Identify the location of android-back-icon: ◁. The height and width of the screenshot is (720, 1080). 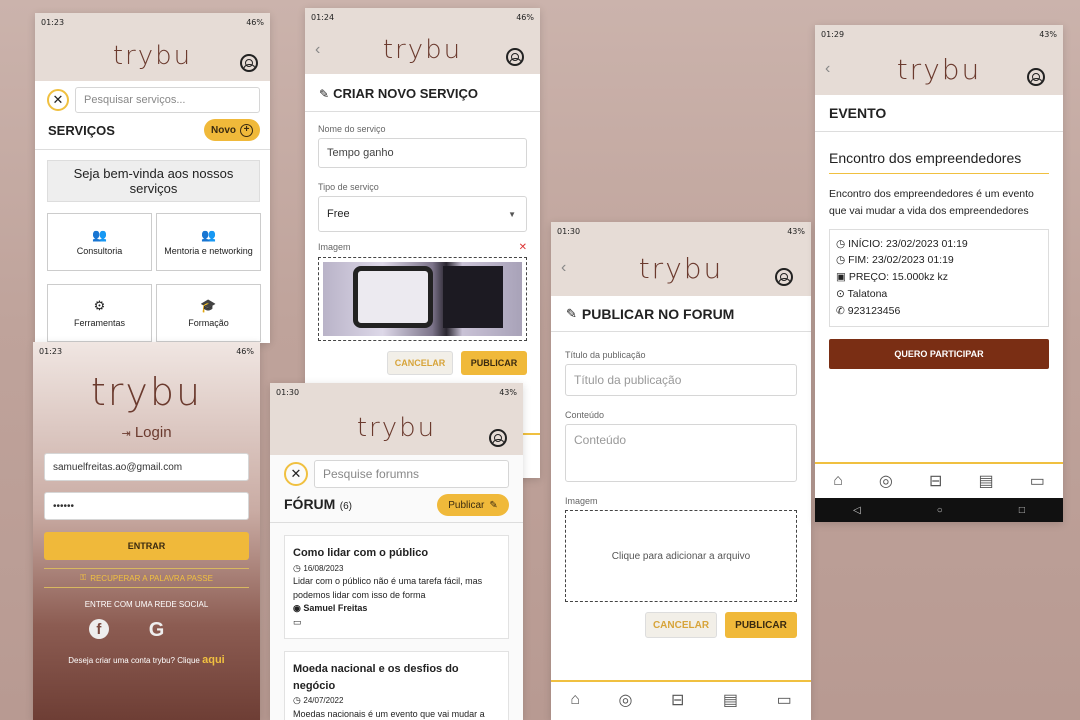
(857, 510).